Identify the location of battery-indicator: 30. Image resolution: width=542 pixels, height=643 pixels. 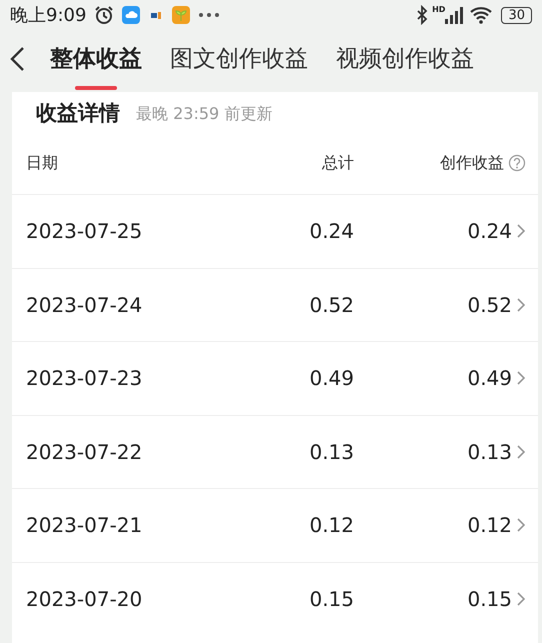
(516, 15).